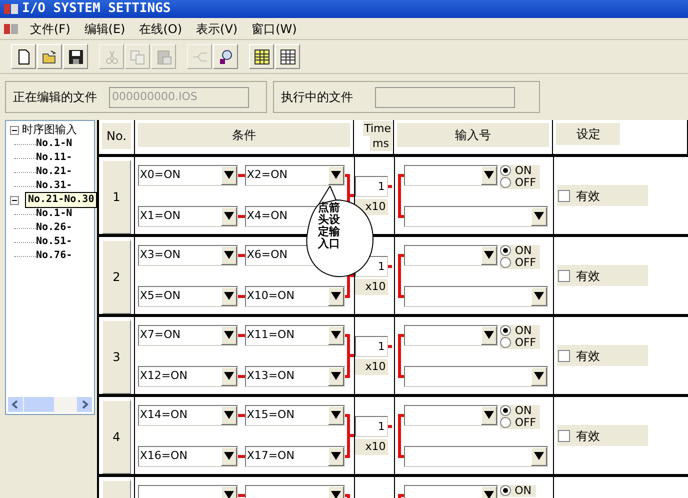  What do you see at coordinates (179, 97) in the screenshot?
I see `editing-file-field: 000000000.IOS` at bounding box center [179, 97].